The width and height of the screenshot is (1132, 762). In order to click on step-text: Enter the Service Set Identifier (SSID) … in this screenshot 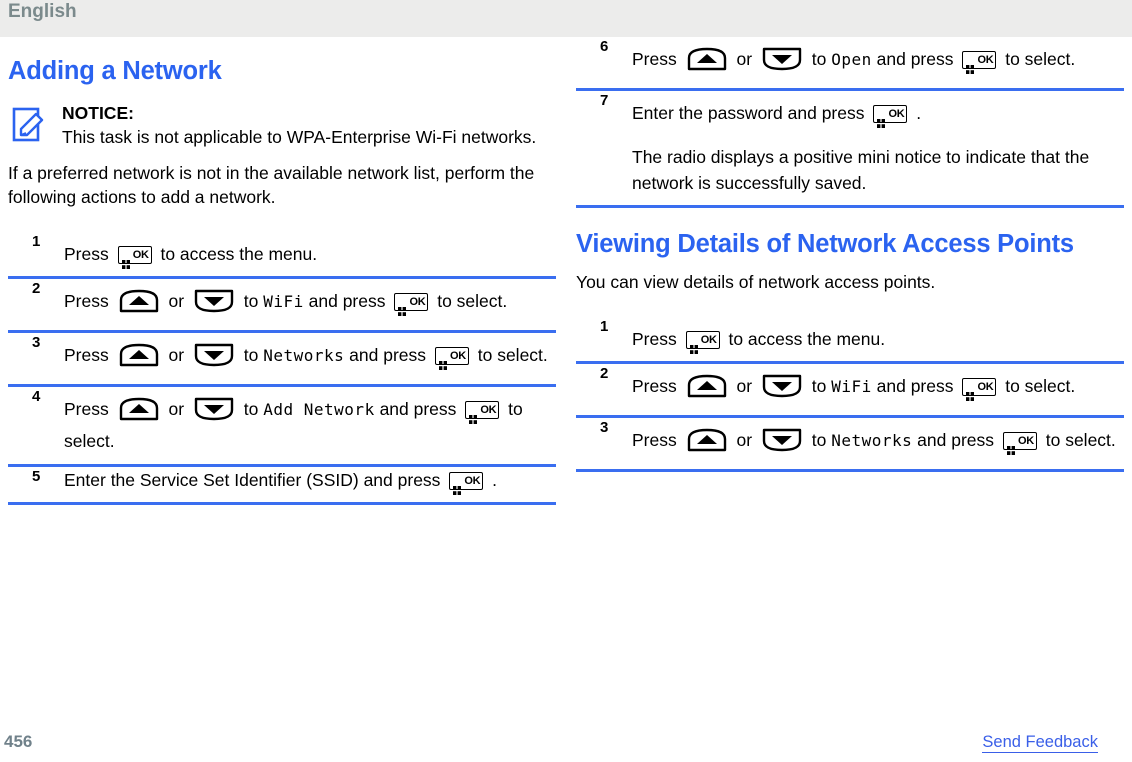, I will do `click(255, 479)`.